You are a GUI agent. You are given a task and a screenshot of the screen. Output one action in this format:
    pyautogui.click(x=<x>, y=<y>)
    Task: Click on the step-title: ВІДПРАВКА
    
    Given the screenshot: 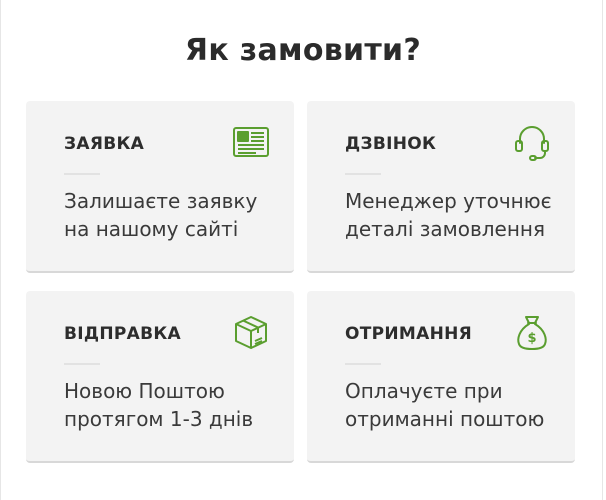 What is the action you would take?
    pyautogui.click(x=122, y=334)
    